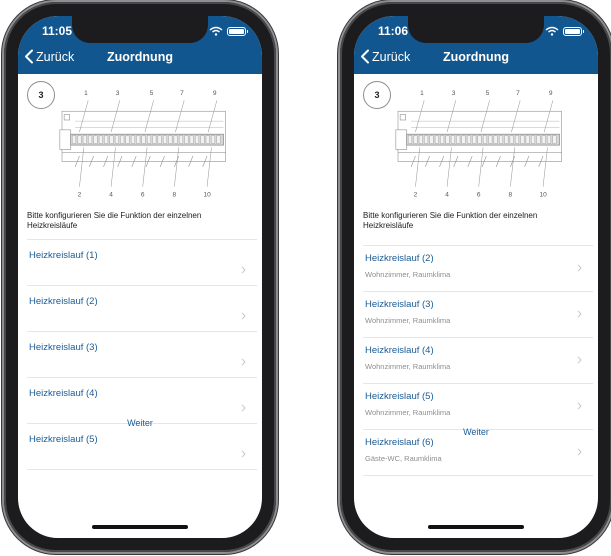 This screenshot has width=611, height=556. What do you see at coordinates (399, 442) in the screenshot?
I see `item-title: Heizkreislauf (6)` at bounding box center [399, 442].